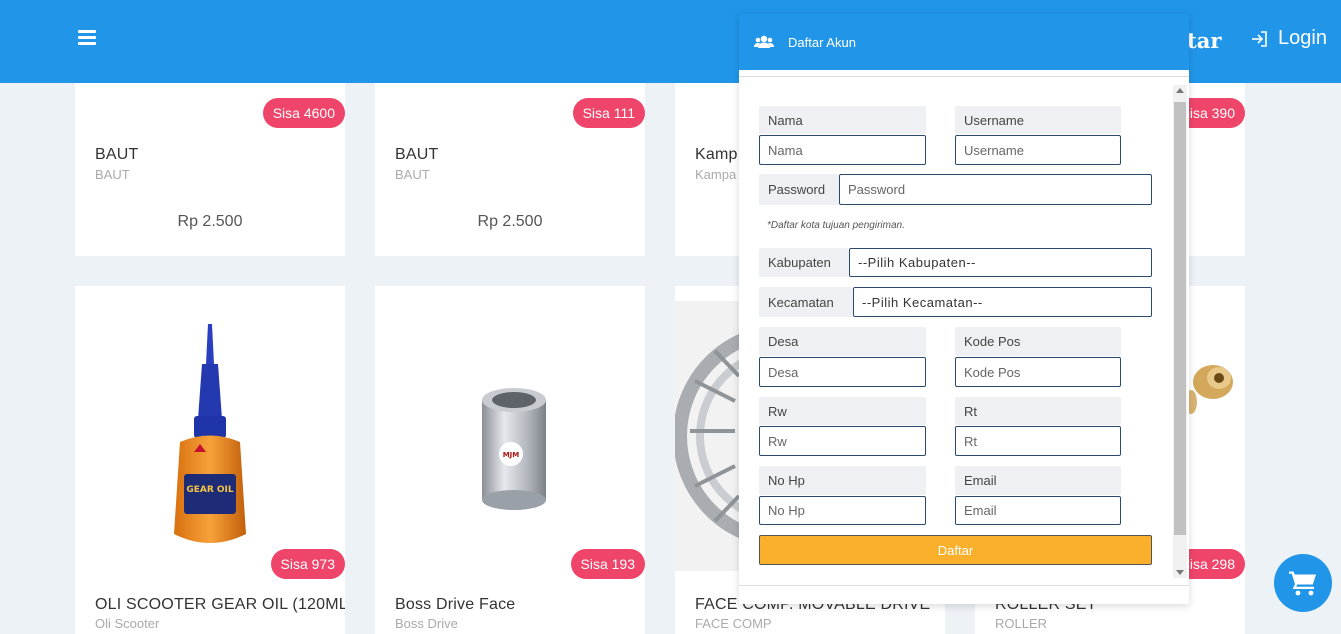 This screenshot has width=1341, height=634. Describe the element at coordinates (716, 174) in the screenshot. I see `product-category: Kampa` at that location.